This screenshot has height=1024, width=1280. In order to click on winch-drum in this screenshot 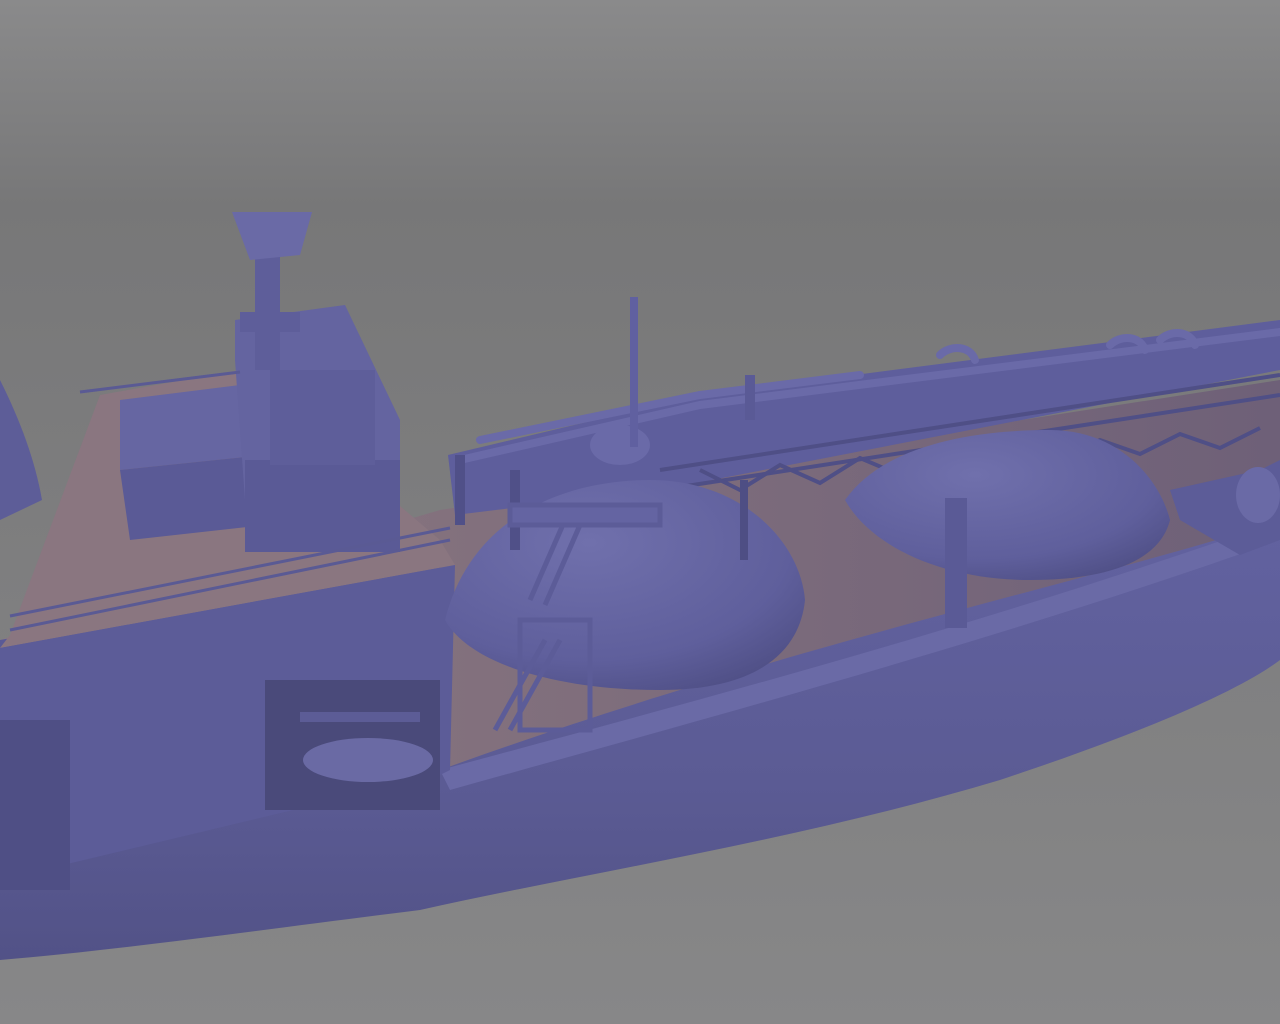, I will do `click(1258, 495)`.